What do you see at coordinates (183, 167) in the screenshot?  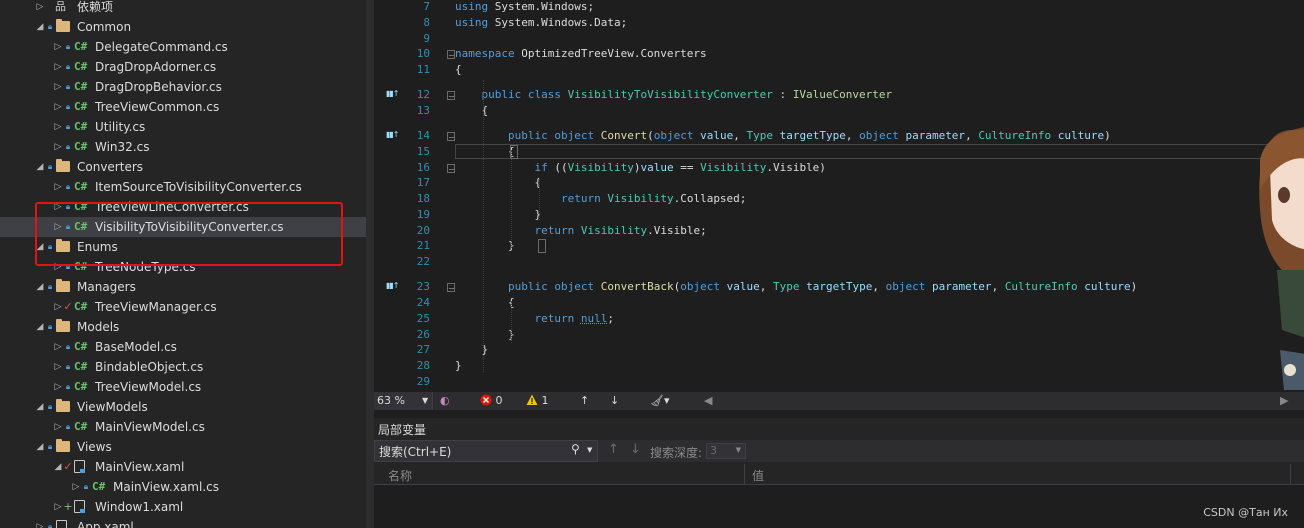 I see `tree-item: ◢ 🔒︎ Converters` at bounding box center [183, 167].